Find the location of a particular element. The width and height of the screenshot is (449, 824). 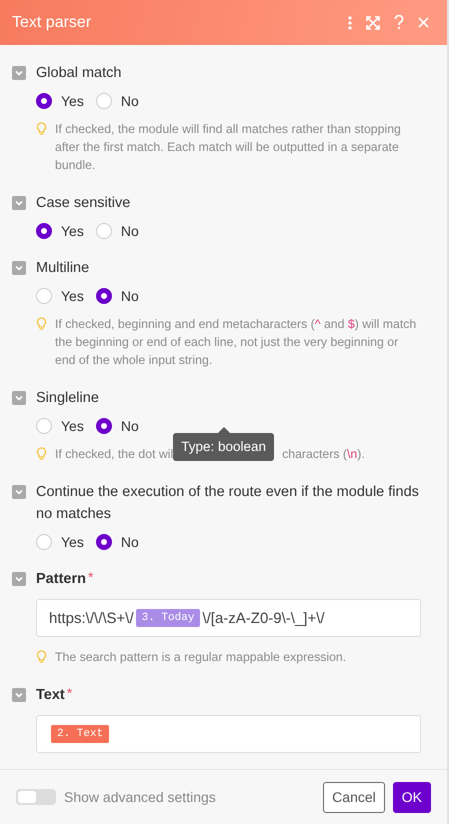

mapped-value-tag: 3. Today is located at coordinates (168, 618).